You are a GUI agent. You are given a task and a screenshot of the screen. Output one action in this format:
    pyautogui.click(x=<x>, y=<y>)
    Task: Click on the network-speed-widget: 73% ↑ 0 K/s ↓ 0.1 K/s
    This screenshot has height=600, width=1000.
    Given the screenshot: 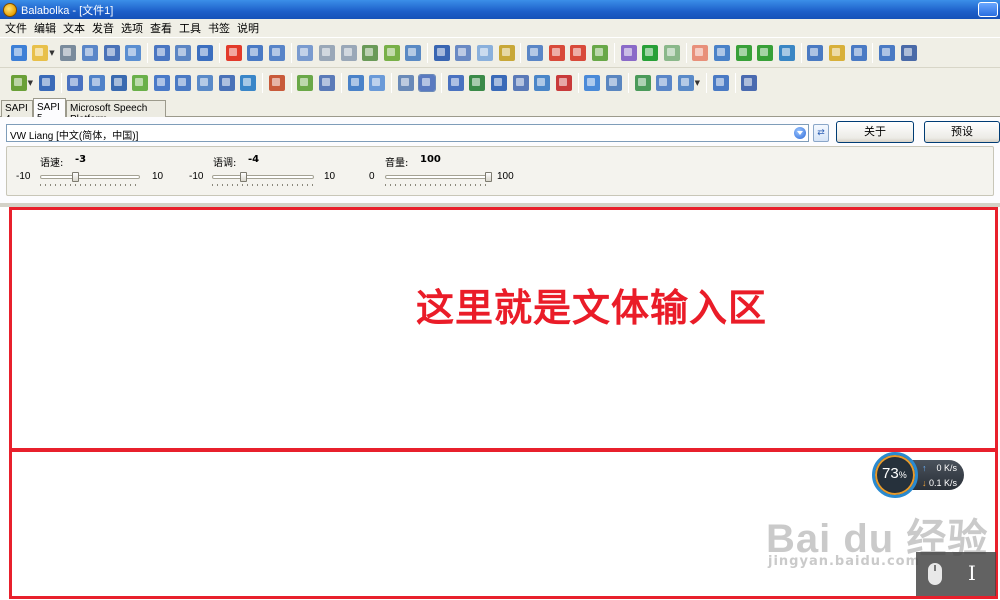 What is the action you would take?
    pyautogui.click(x=918, y=475)
    